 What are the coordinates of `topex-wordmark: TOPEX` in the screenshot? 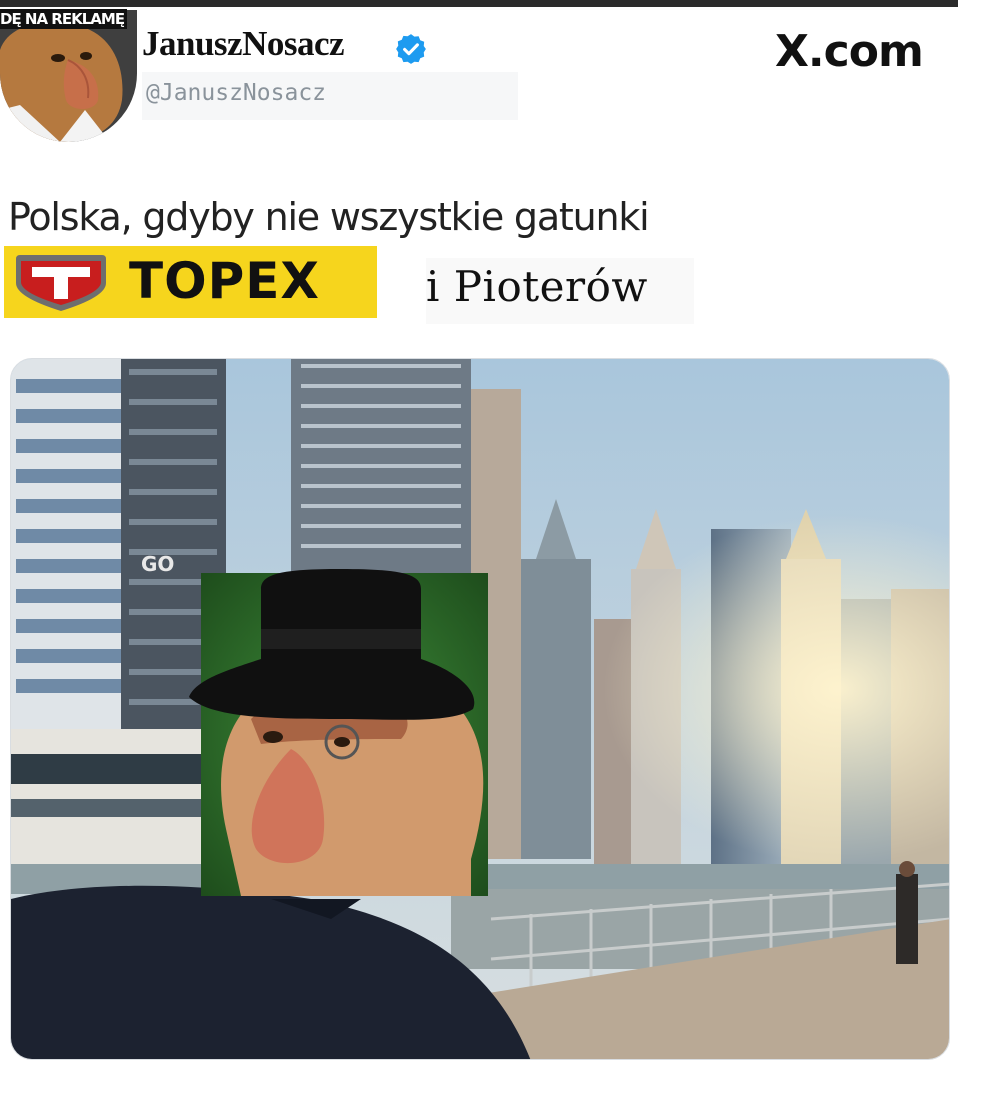 It's located at (224, 281).